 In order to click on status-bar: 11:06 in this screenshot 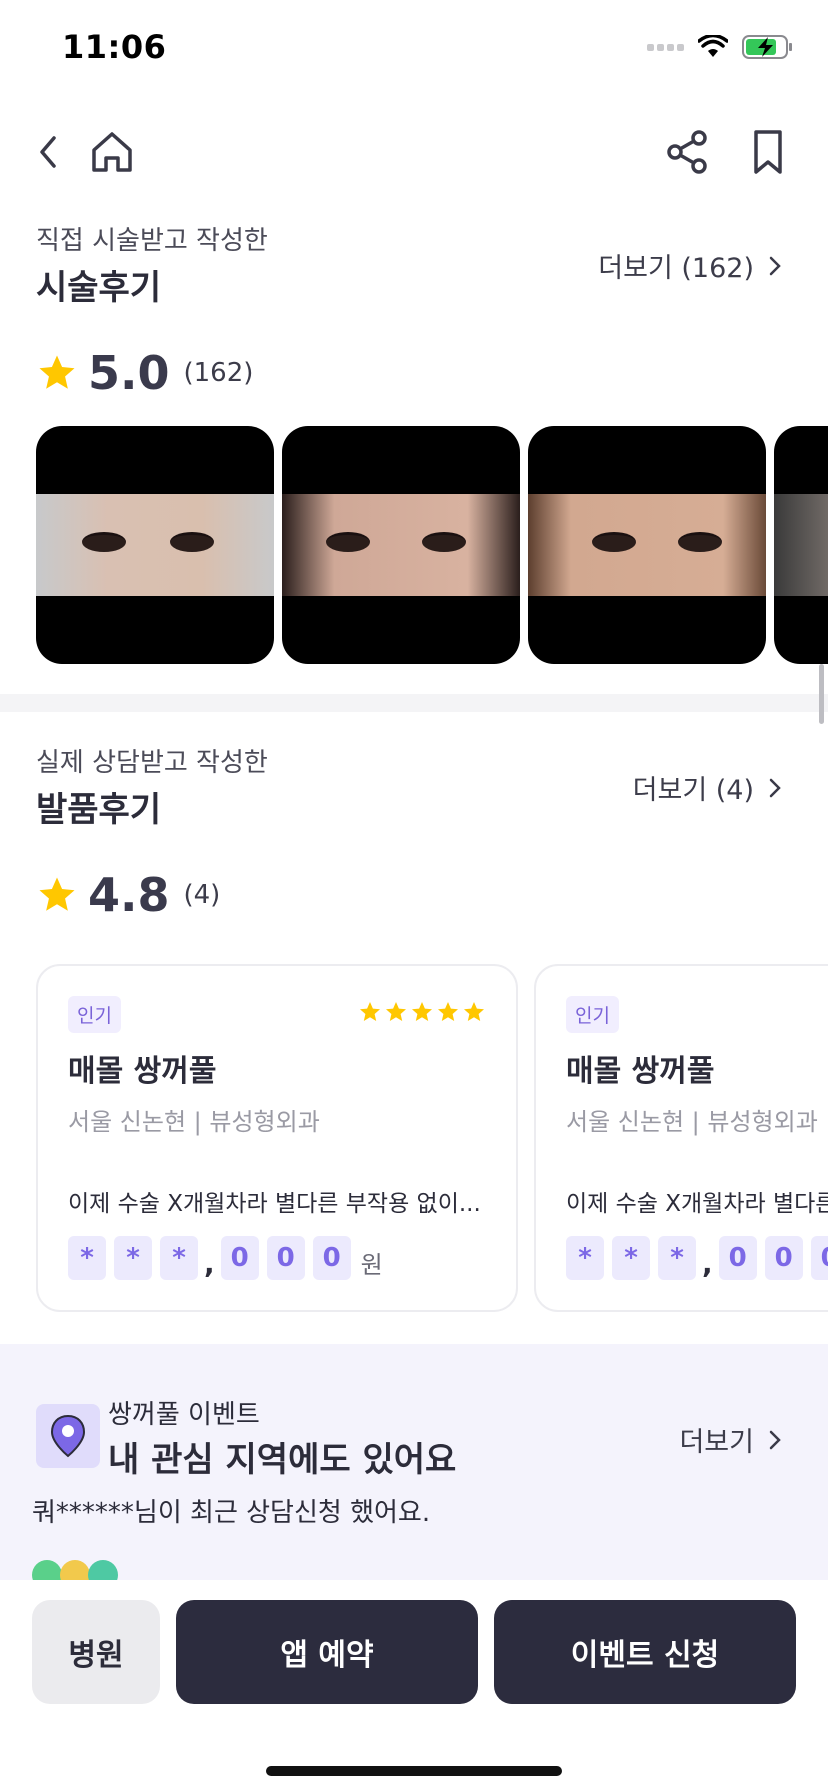, I will do `click(414, 50)`.